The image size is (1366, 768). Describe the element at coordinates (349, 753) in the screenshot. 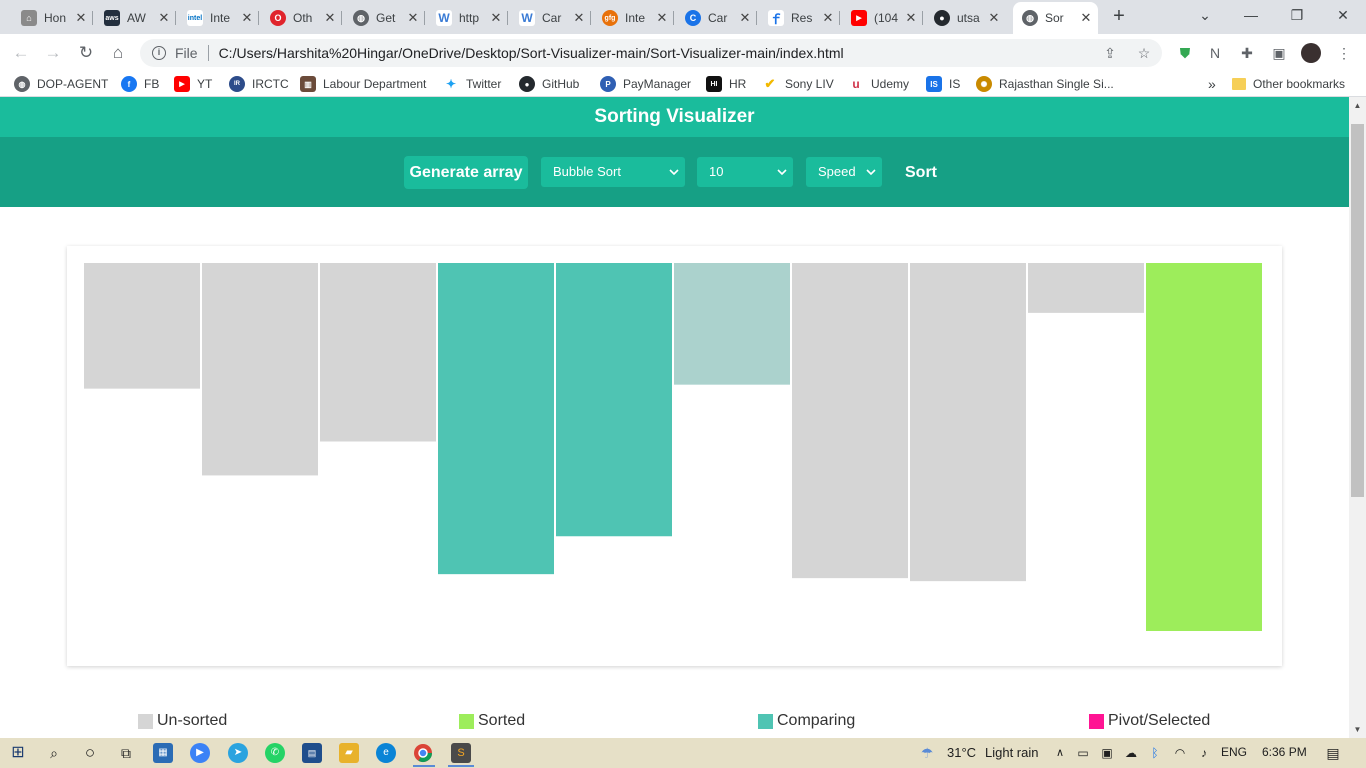

I see `file-explorer-icon: ▰` at that location.